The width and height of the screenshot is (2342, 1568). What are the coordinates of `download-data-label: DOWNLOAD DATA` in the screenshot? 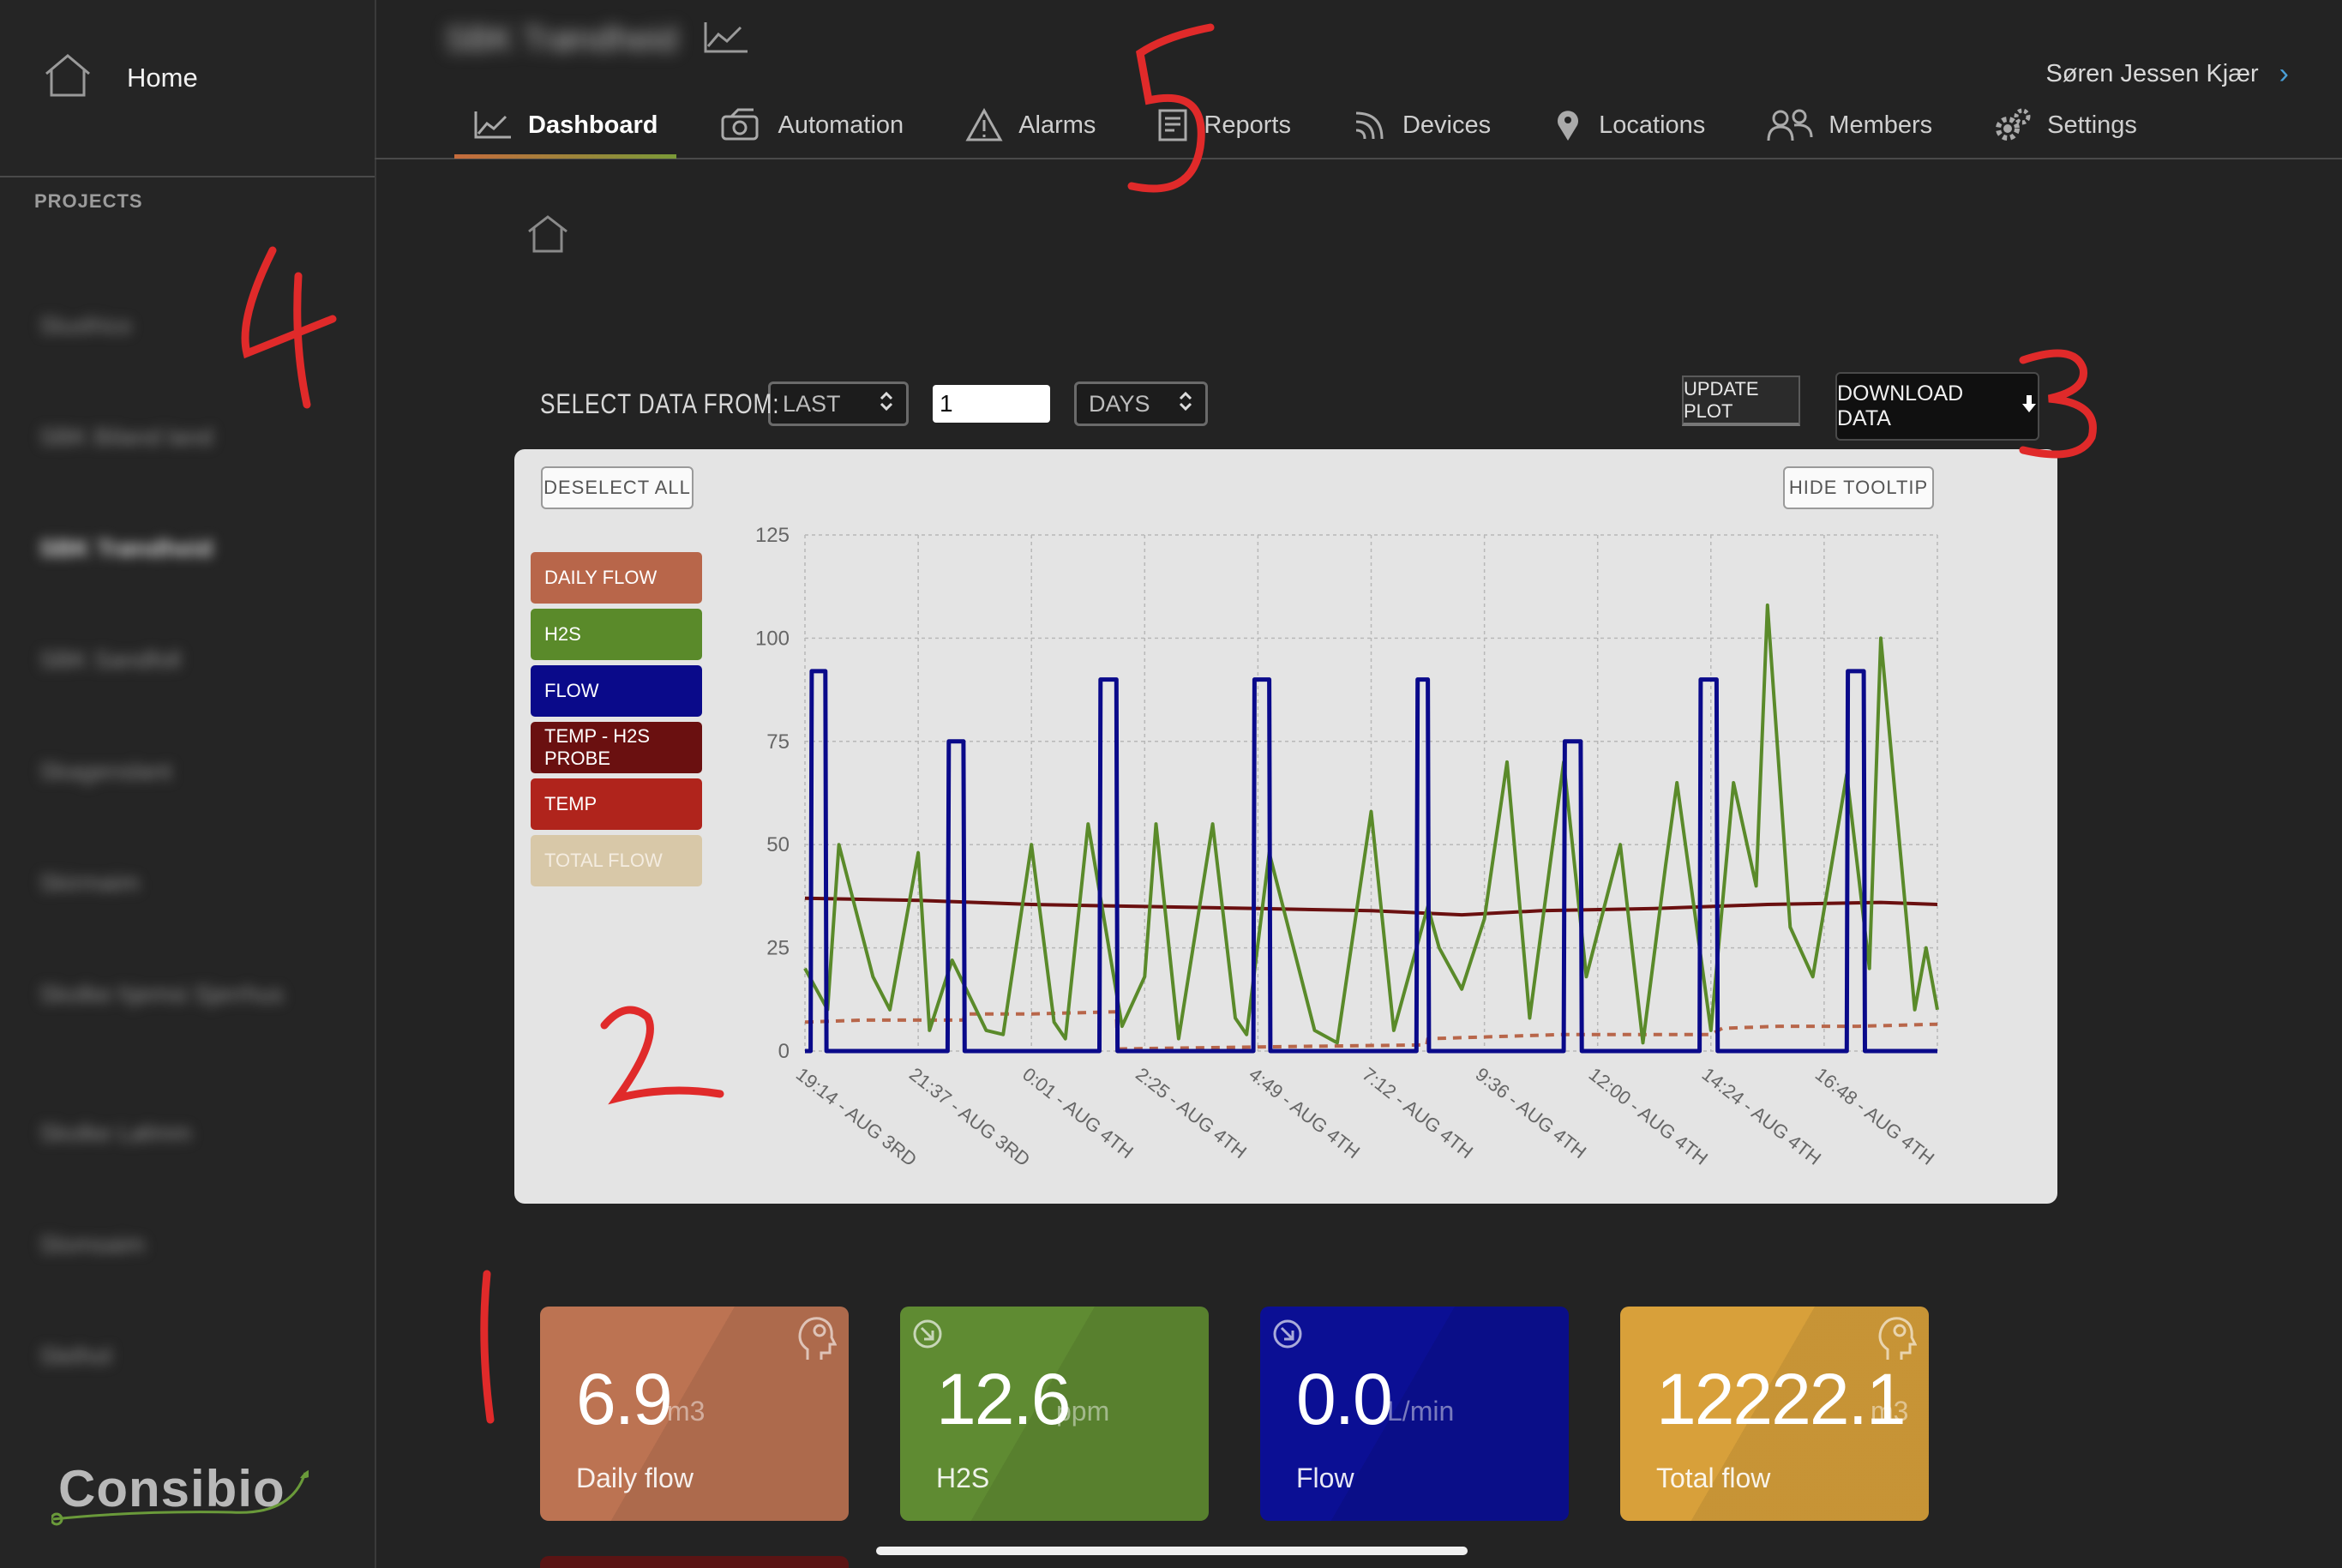 It's located at (1900, 405).